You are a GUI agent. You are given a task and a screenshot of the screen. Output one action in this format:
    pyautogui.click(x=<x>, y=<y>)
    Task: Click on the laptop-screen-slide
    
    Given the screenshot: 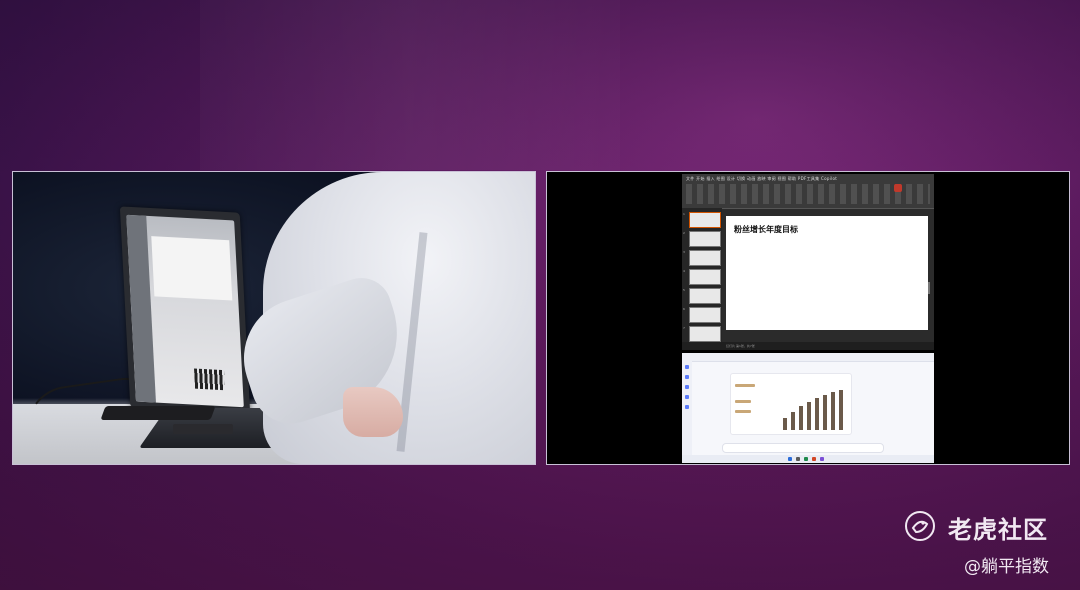 What is the action you would take?
    pyautogui.click(x=192, y=268)
    